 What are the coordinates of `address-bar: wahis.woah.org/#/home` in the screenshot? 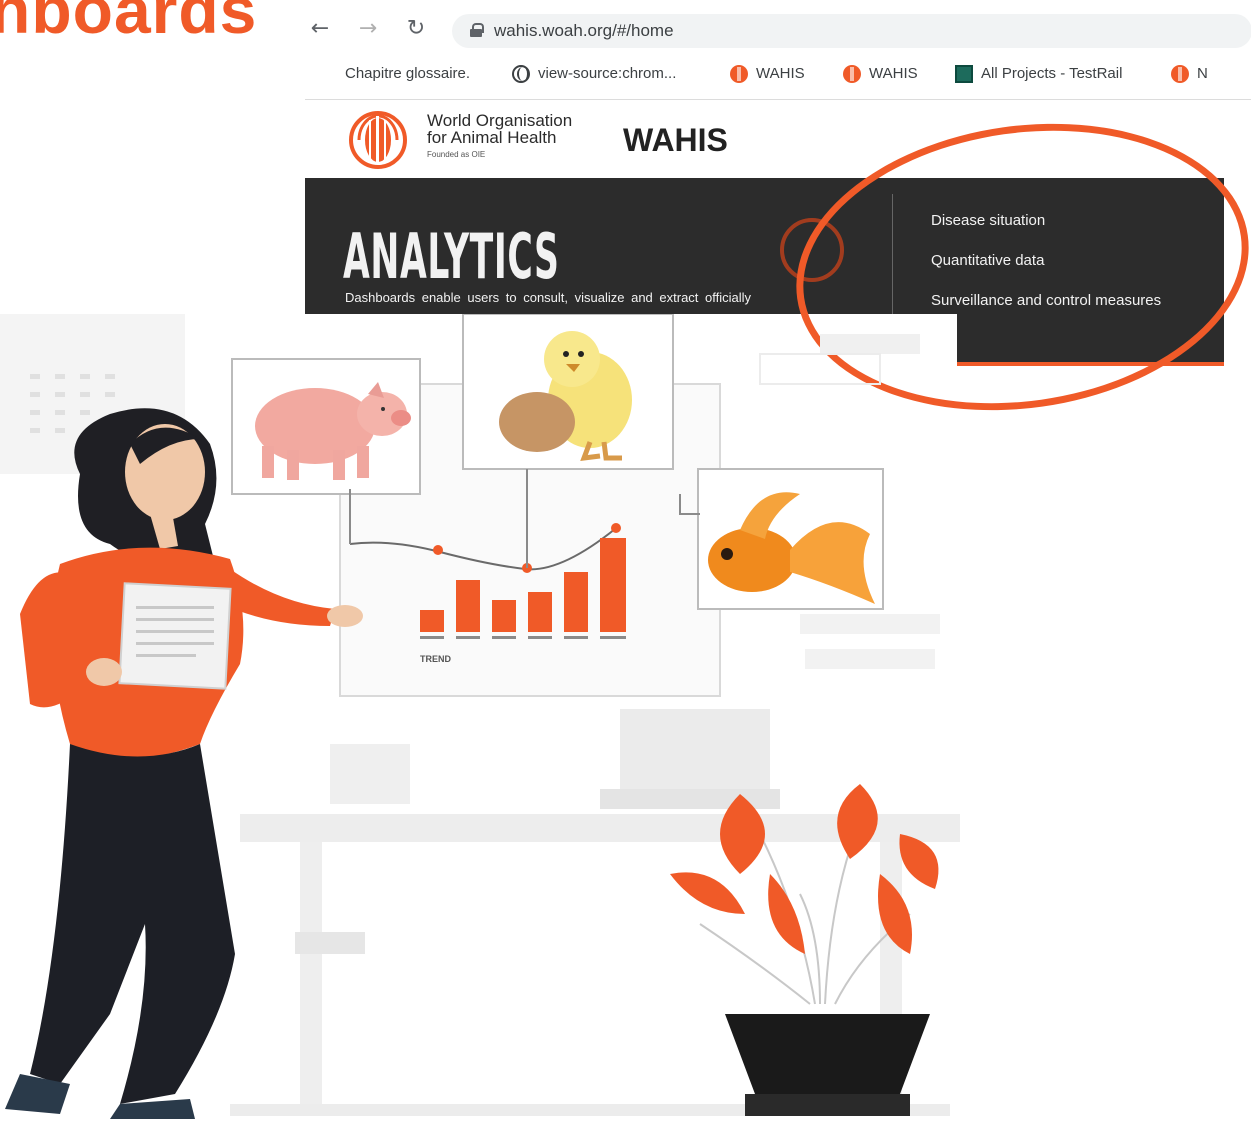 It's located at (851, 31).